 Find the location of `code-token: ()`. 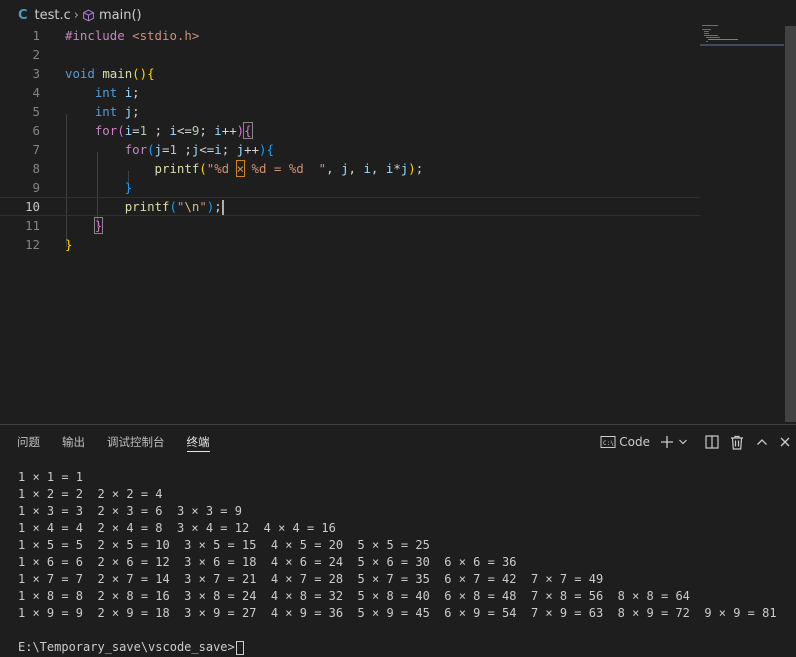

code-token: () is located at coordinates (140, 73).